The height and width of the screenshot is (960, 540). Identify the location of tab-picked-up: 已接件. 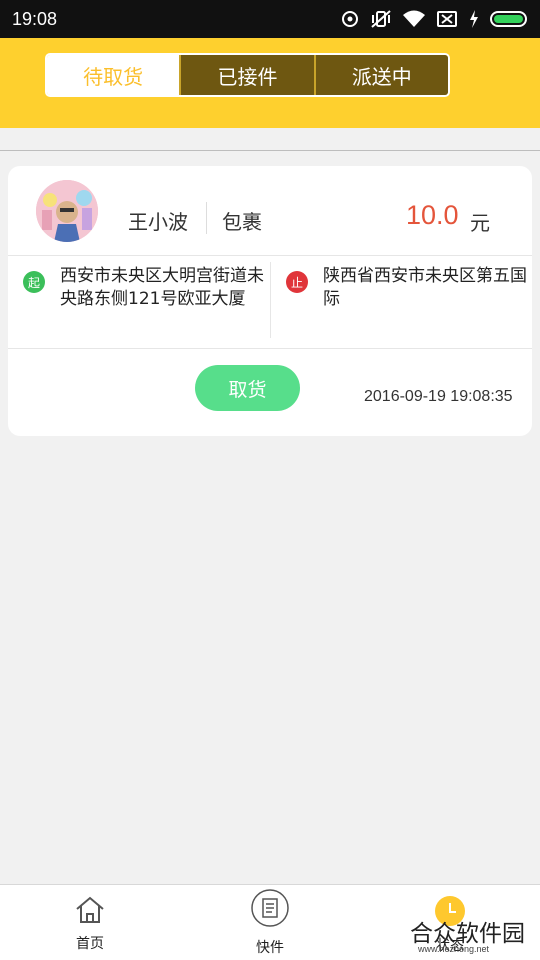
(246, 75).